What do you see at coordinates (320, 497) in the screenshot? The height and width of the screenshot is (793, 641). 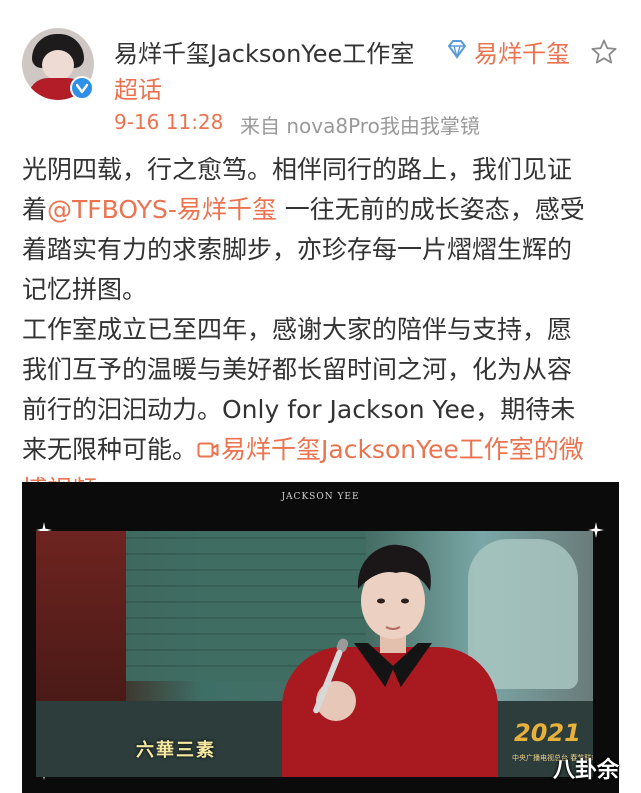 I see `video-title: JACKSON YEE` at bounding box center [320, 497].